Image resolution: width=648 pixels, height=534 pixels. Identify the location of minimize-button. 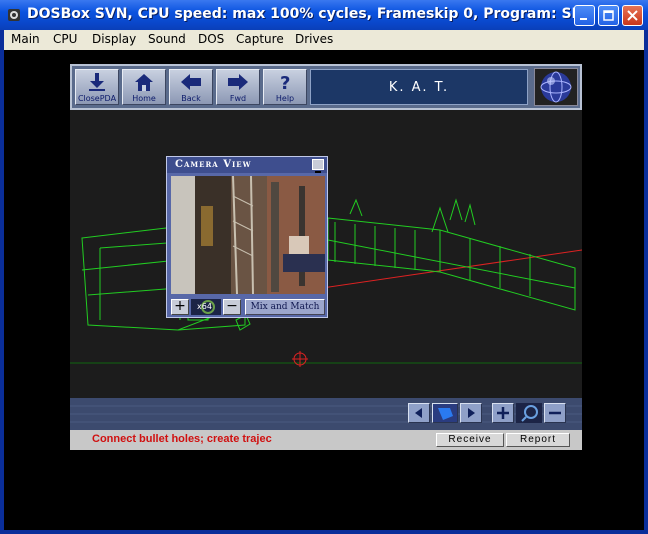
(584, 15).